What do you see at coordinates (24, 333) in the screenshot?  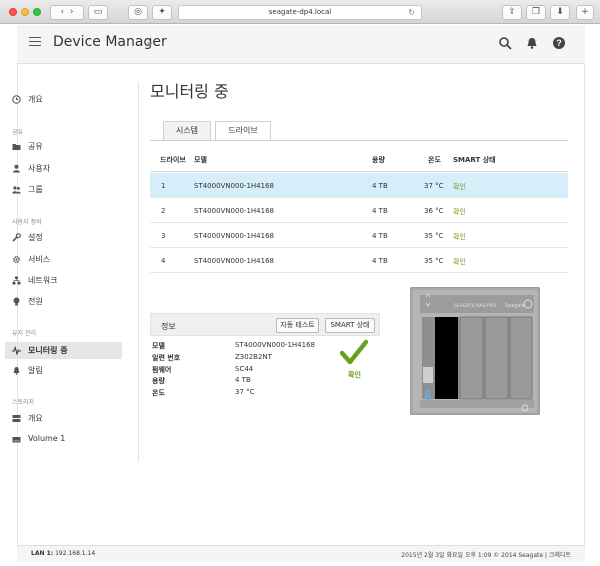 I see `sidebar-group-maintenance: 유지 관리` at bounding box center [24, 333].